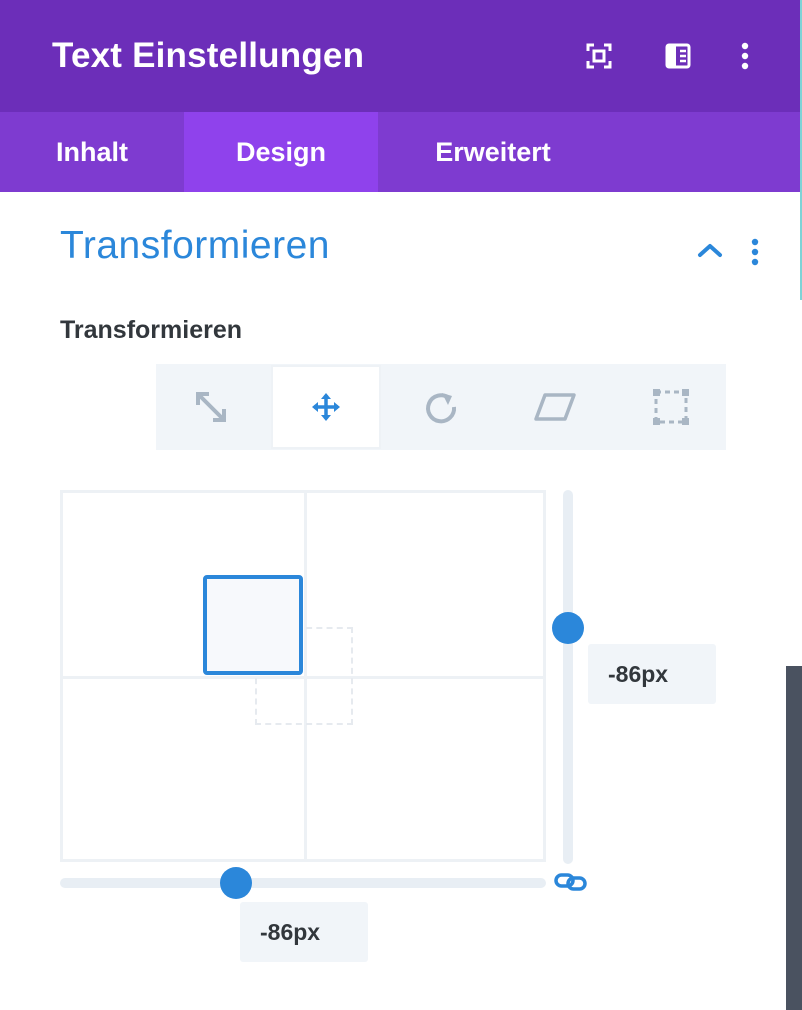  Describe the element at coordinates (400, 56) in the screenshot. I see `modal-header: Text Einstellungen` at that location.